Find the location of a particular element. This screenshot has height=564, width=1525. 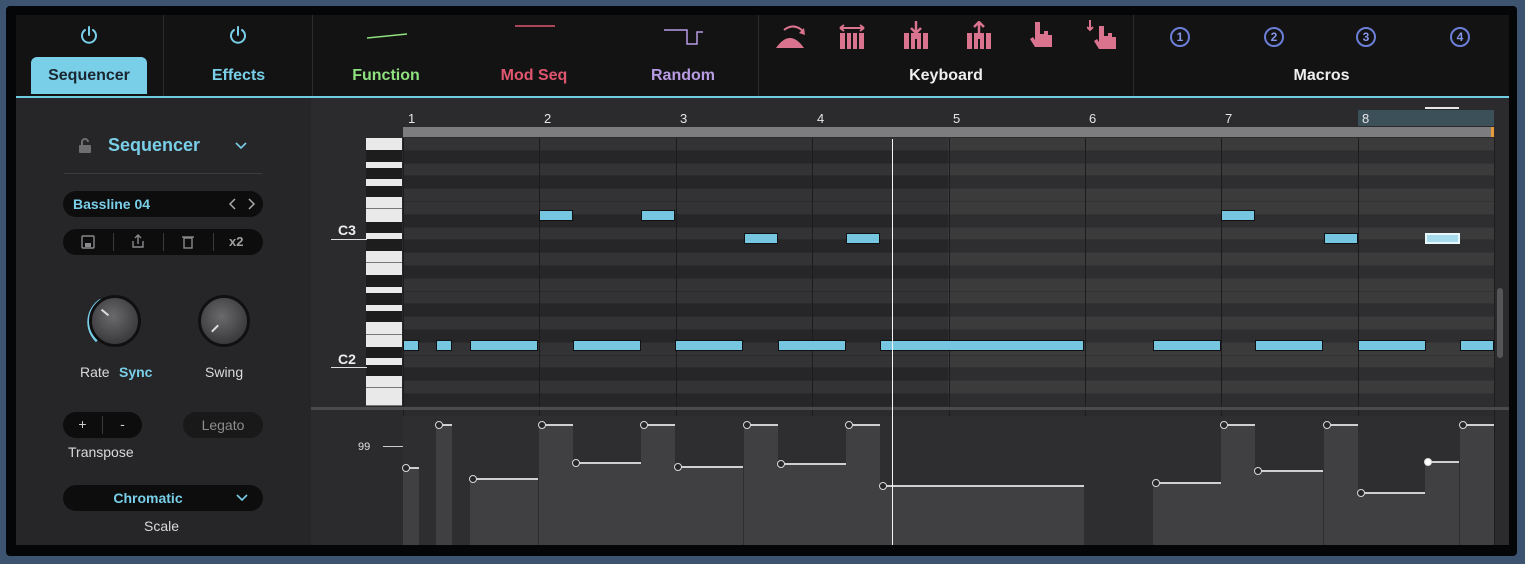

keyboard-up-icon is located at coordinates (979, 36).